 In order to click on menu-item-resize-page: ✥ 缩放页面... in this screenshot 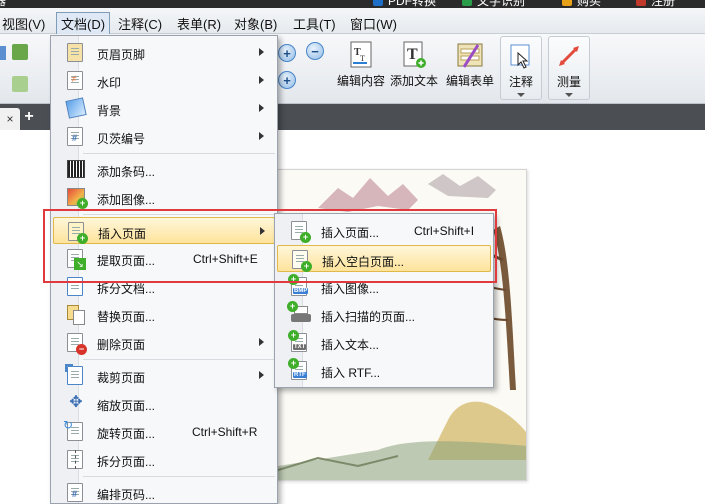, I will do `click(164, 403)`.